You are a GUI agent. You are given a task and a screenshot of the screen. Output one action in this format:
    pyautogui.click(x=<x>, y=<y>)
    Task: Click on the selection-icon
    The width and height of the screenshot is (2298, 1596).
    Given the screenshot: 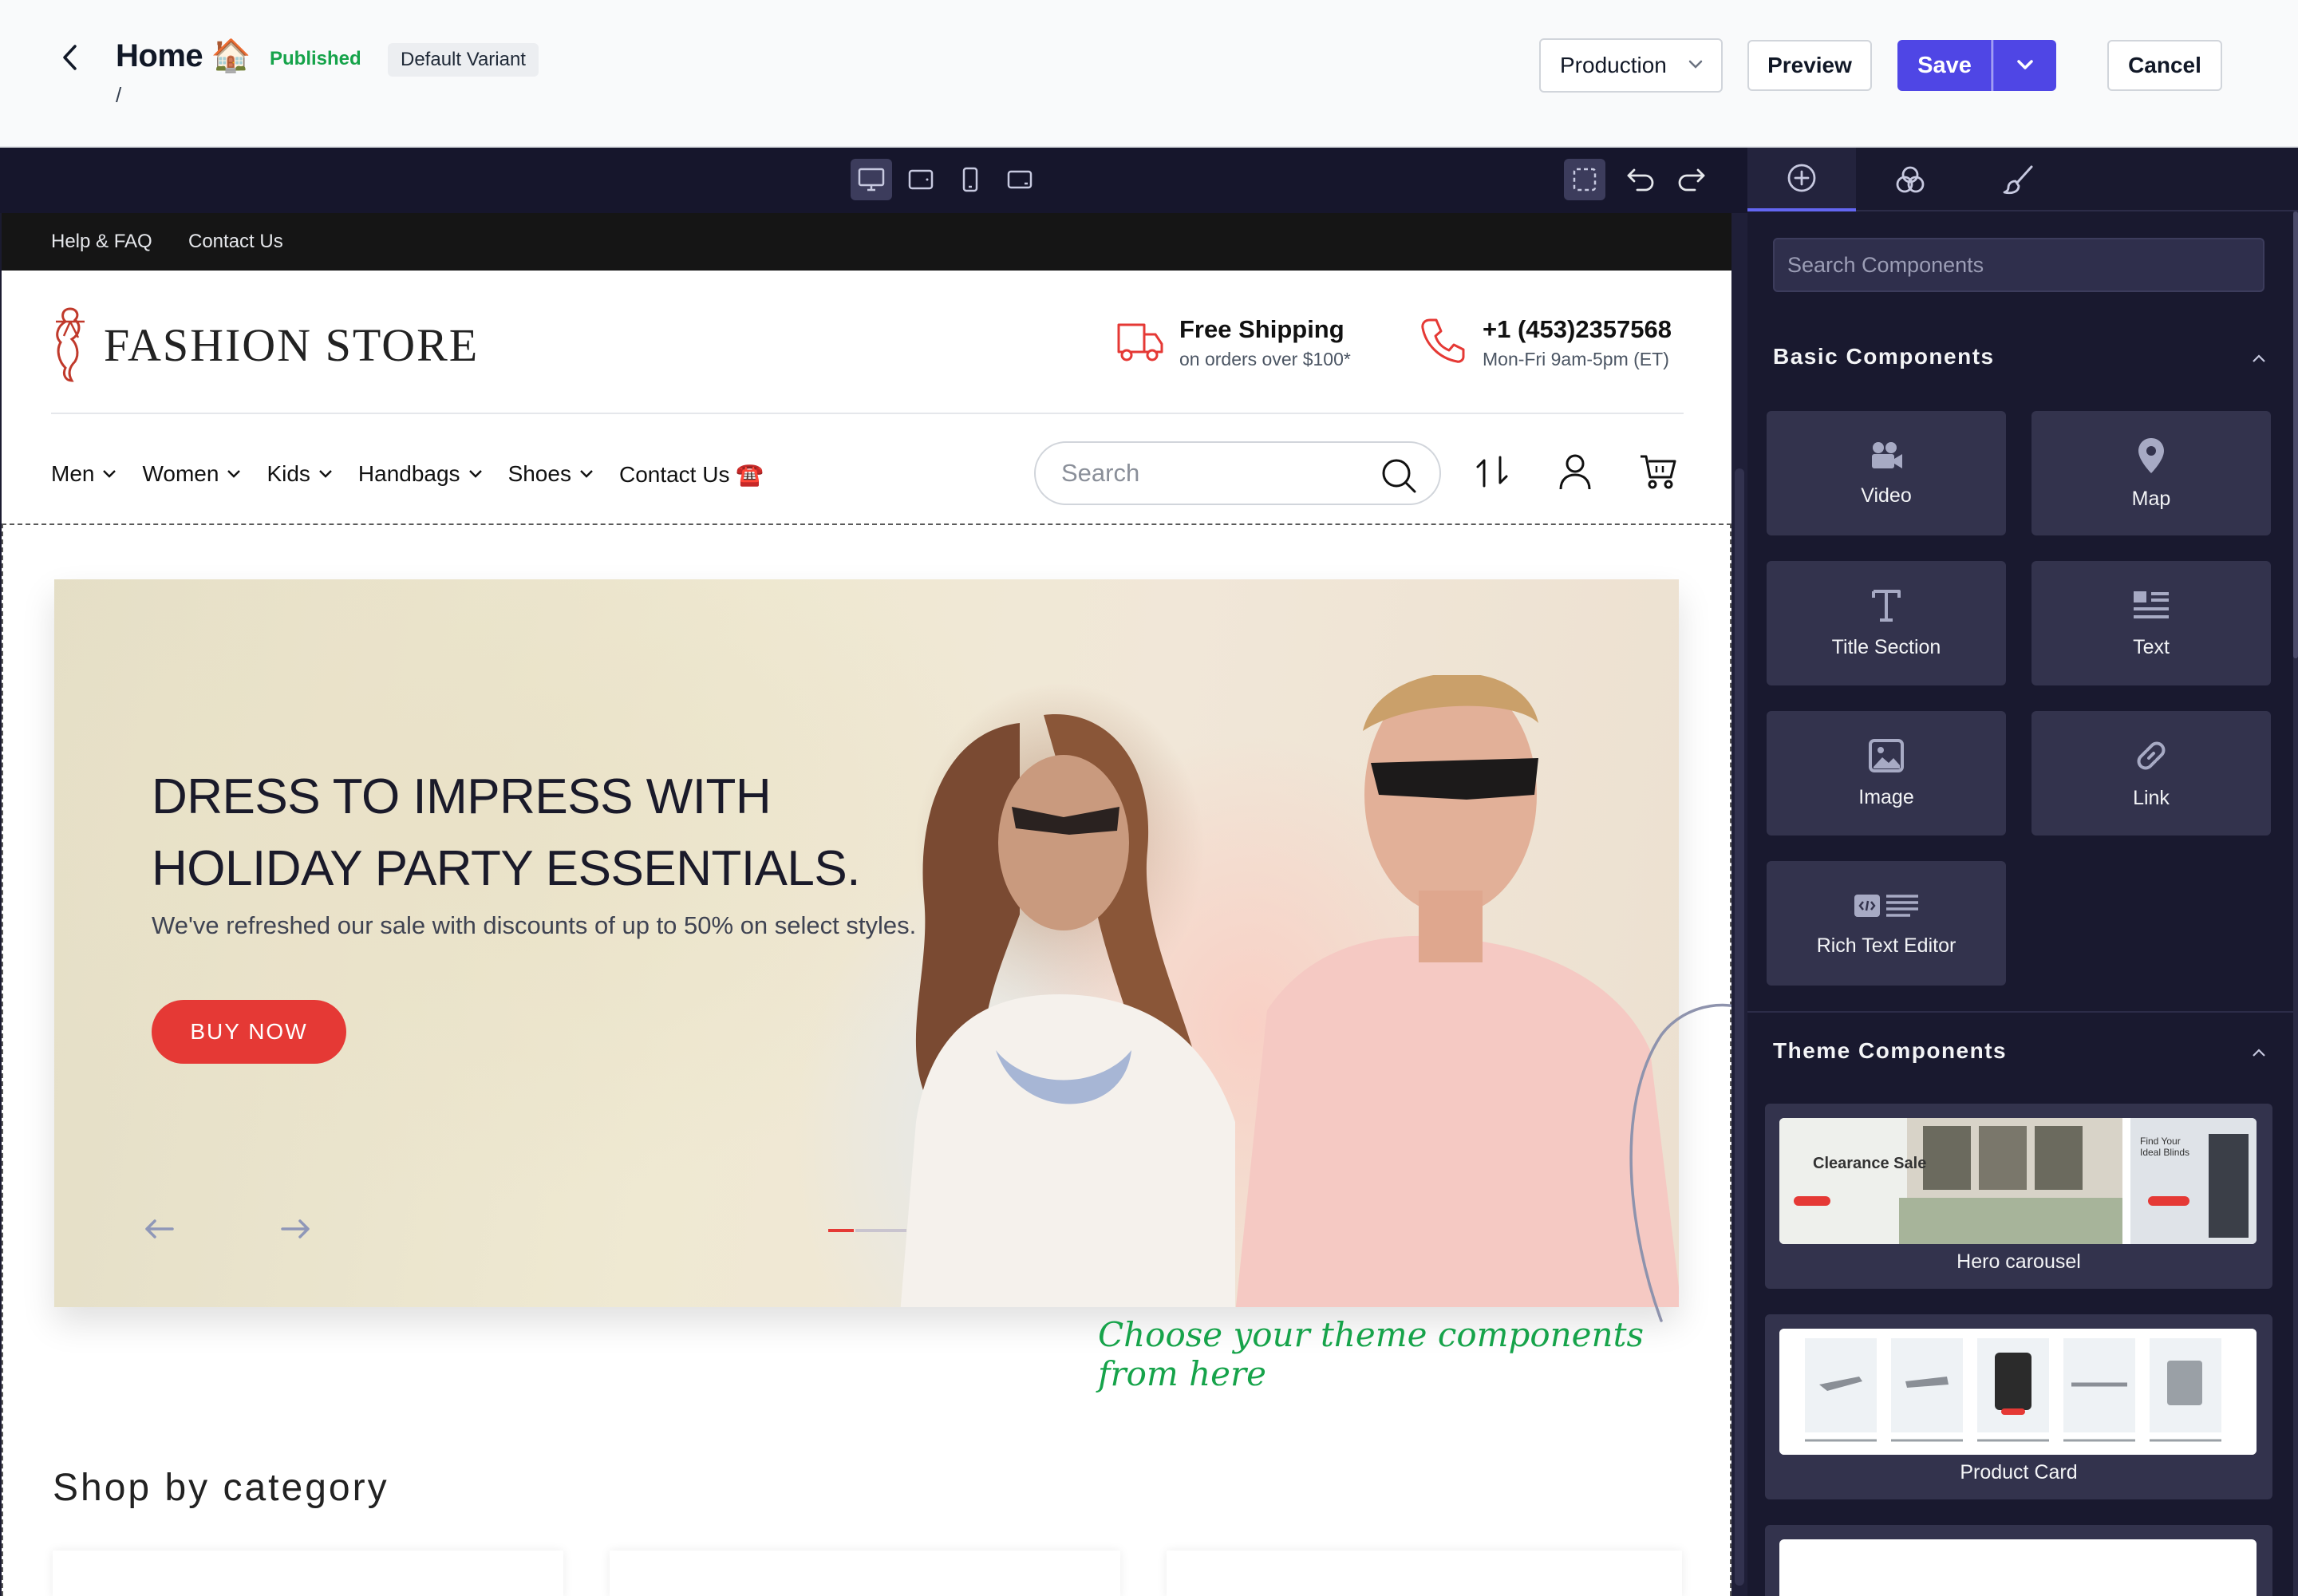 What is the action you would take?
    pyautogui.click(x=1585, y=180)
    